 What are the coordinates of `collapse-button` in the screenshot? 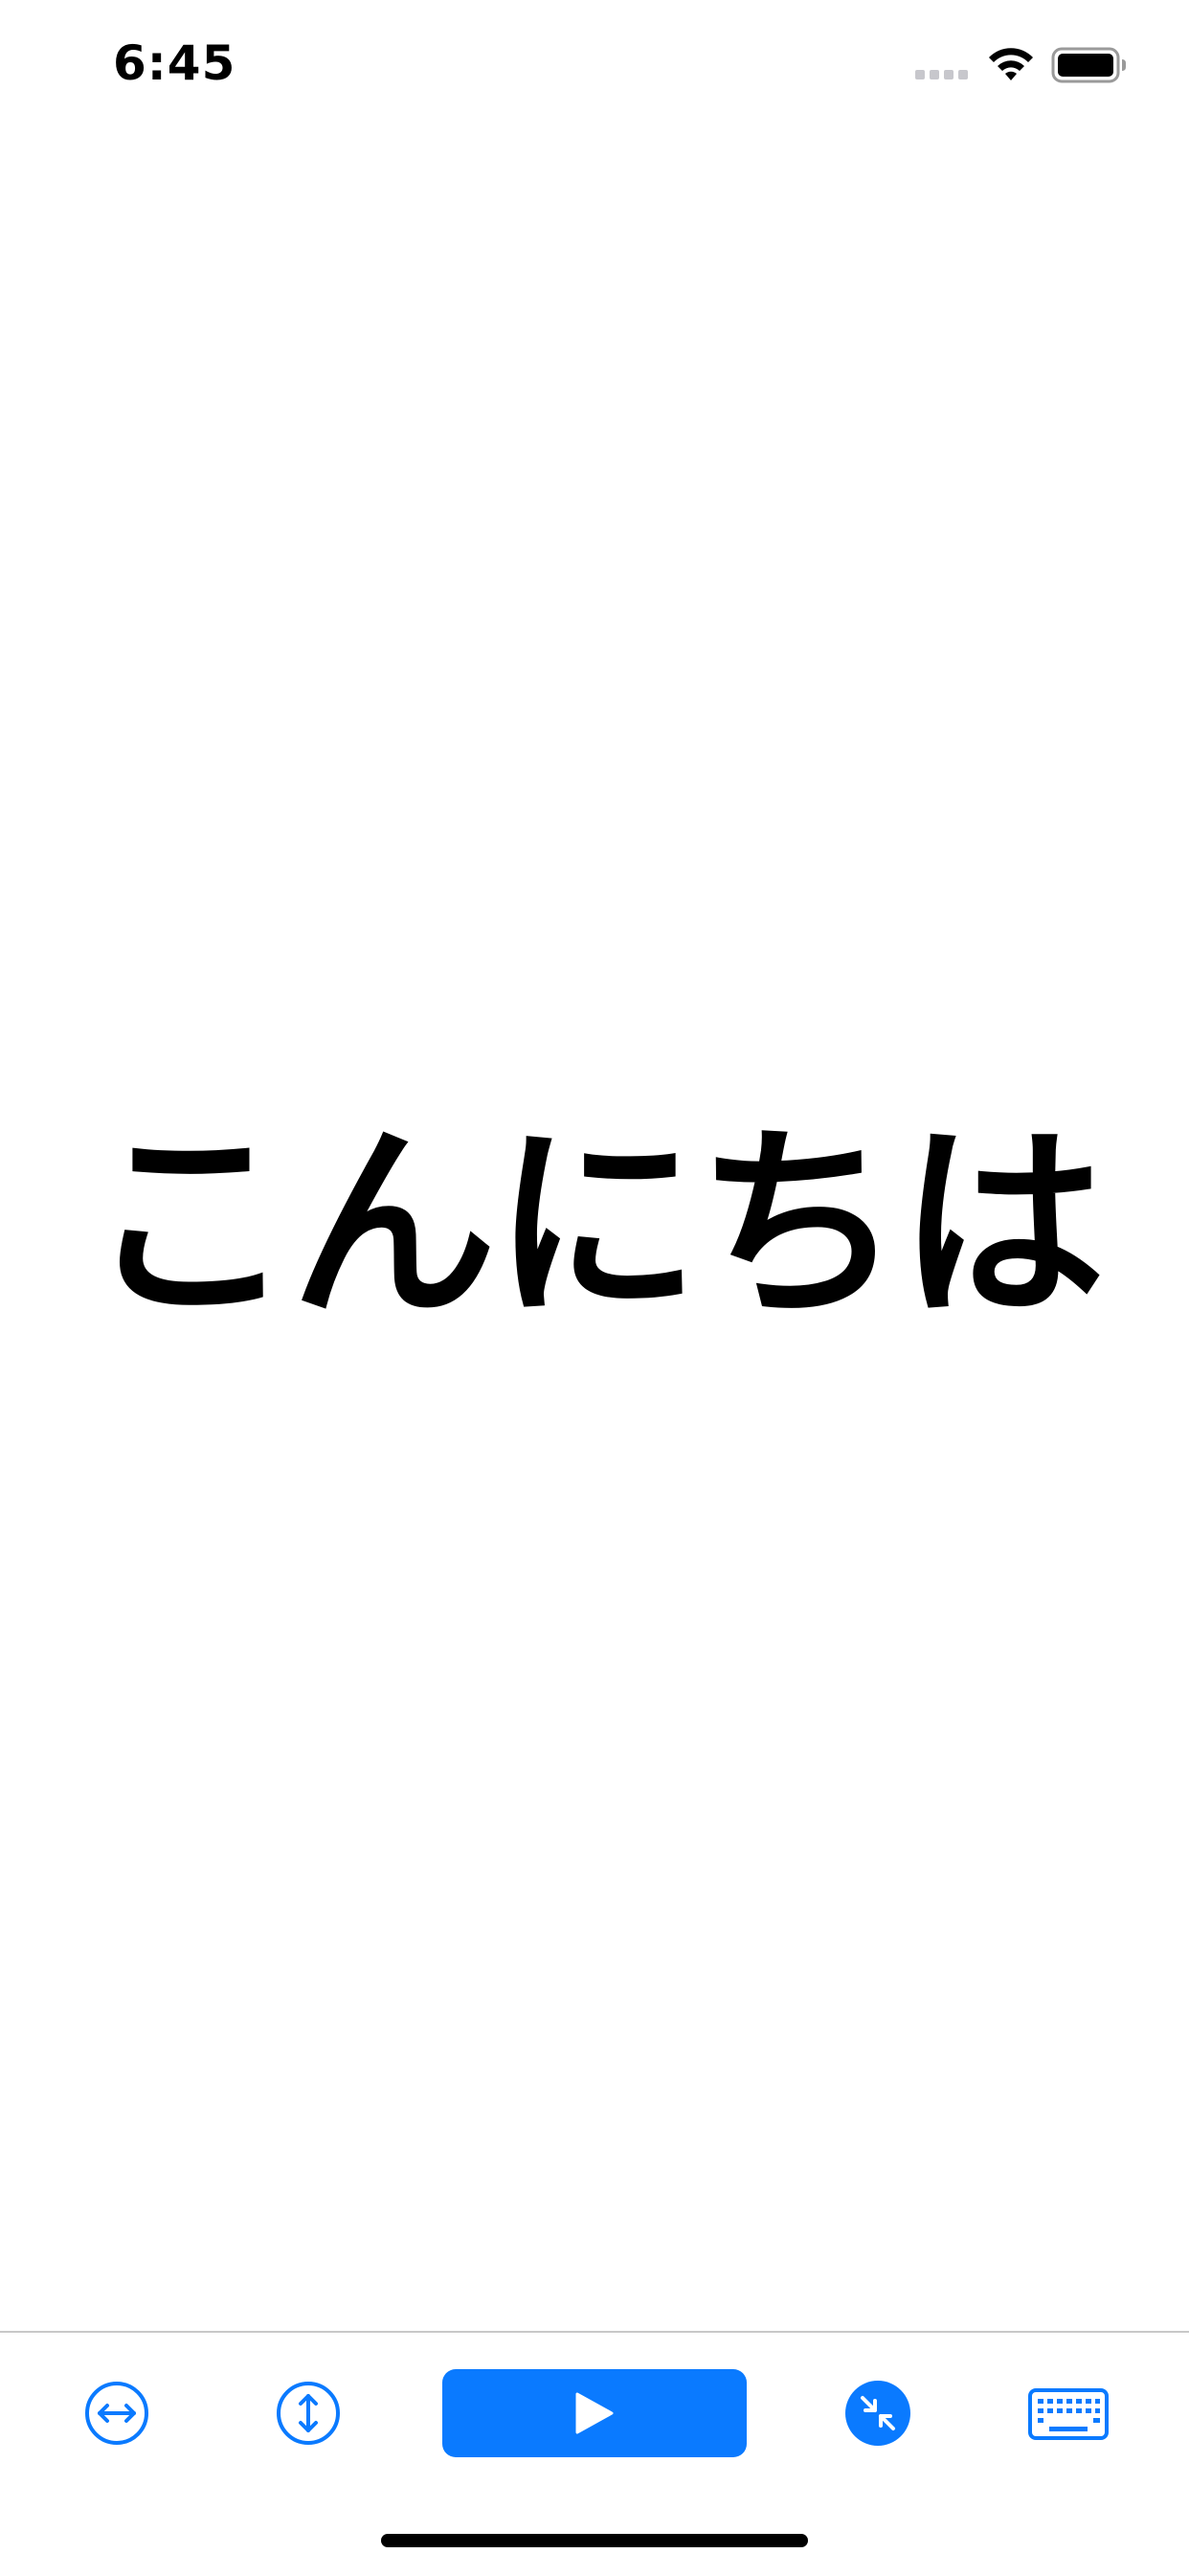 It's located at (877, 2413).